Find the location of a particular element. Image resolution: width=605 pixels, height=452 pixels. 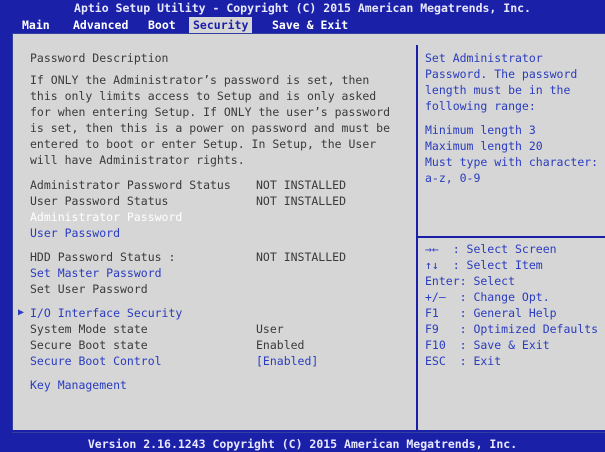

io-interface-security-item: I/O Interface Security is located at coordinates (106, 313).